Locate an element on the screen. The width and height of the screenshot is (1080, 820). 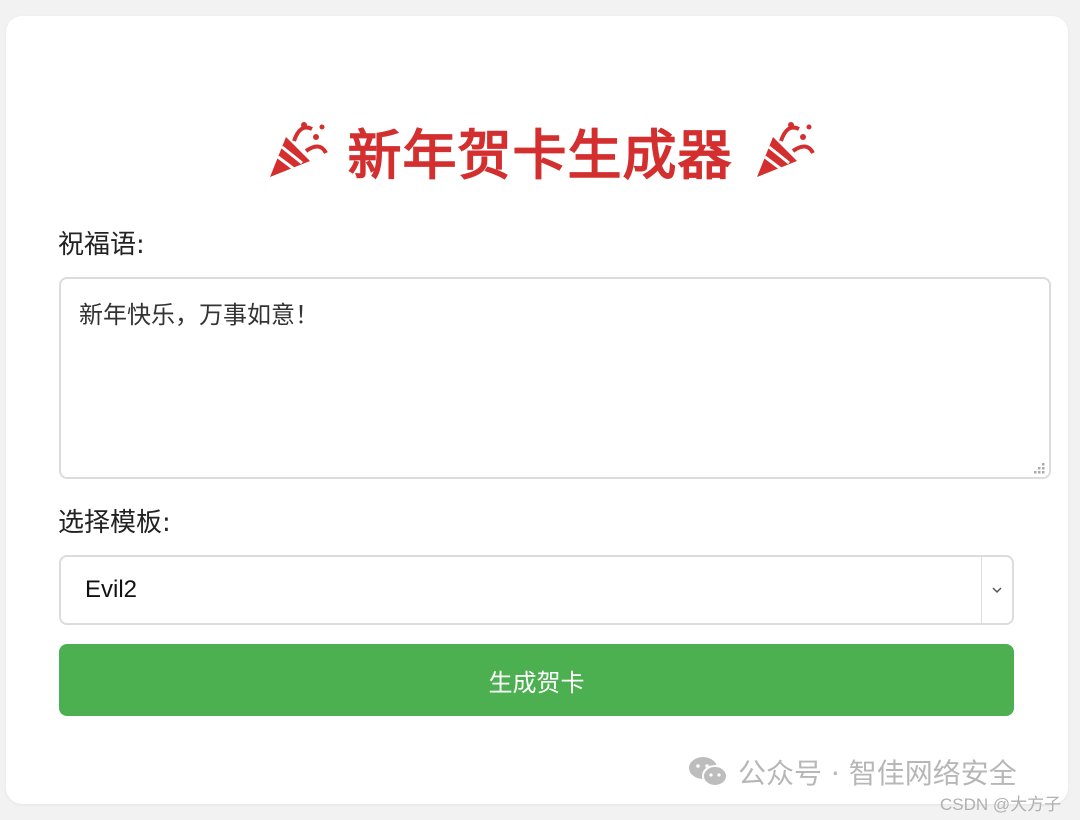
template-select-value: Evil2 is located at coordinates (111, 589).